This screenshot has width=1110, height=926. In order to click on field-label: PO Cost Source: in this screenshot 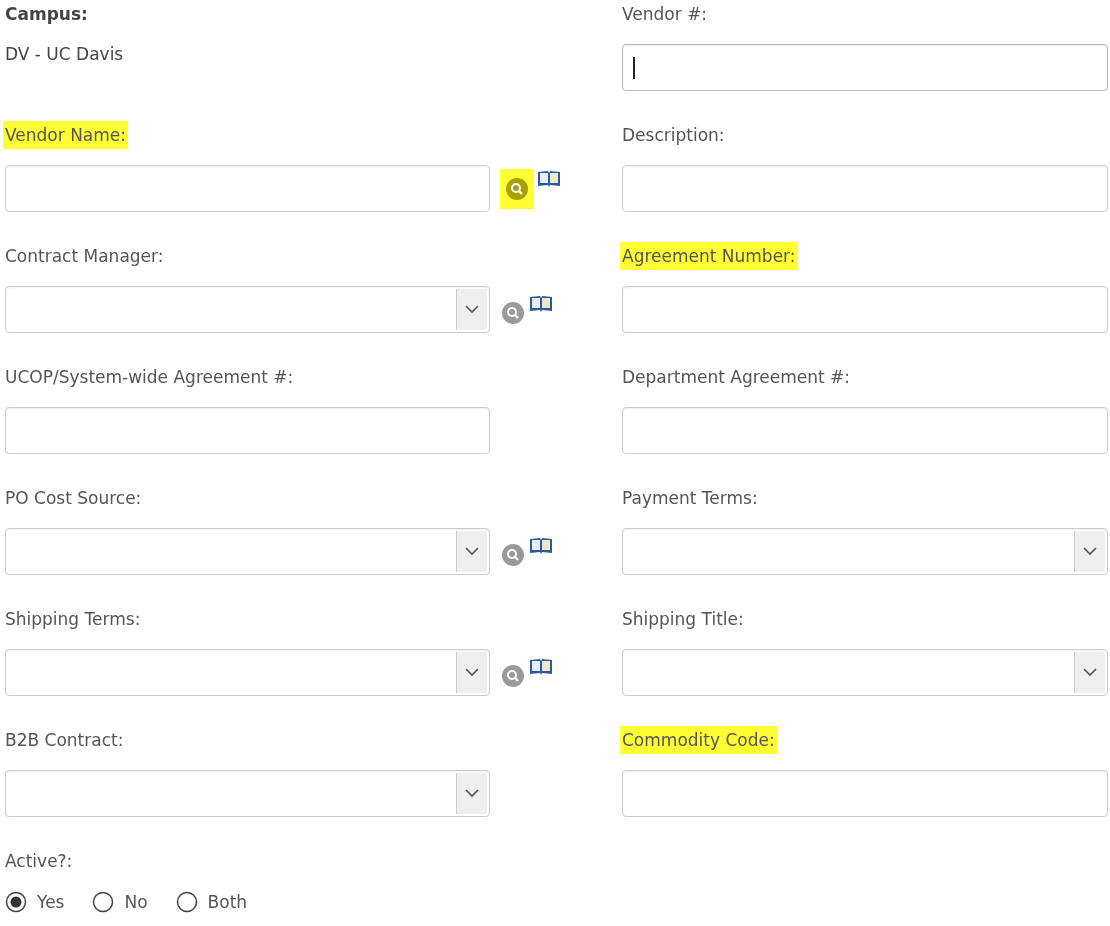, I will do `click(73, 498)`.